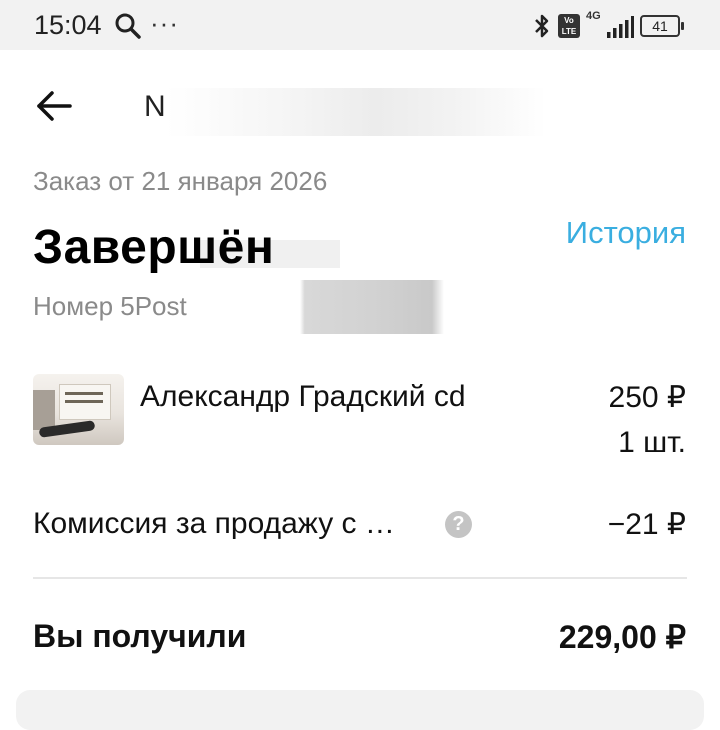 This screenshot has height=730, width=720. I want to click on header-title: N, so click(155, 106).